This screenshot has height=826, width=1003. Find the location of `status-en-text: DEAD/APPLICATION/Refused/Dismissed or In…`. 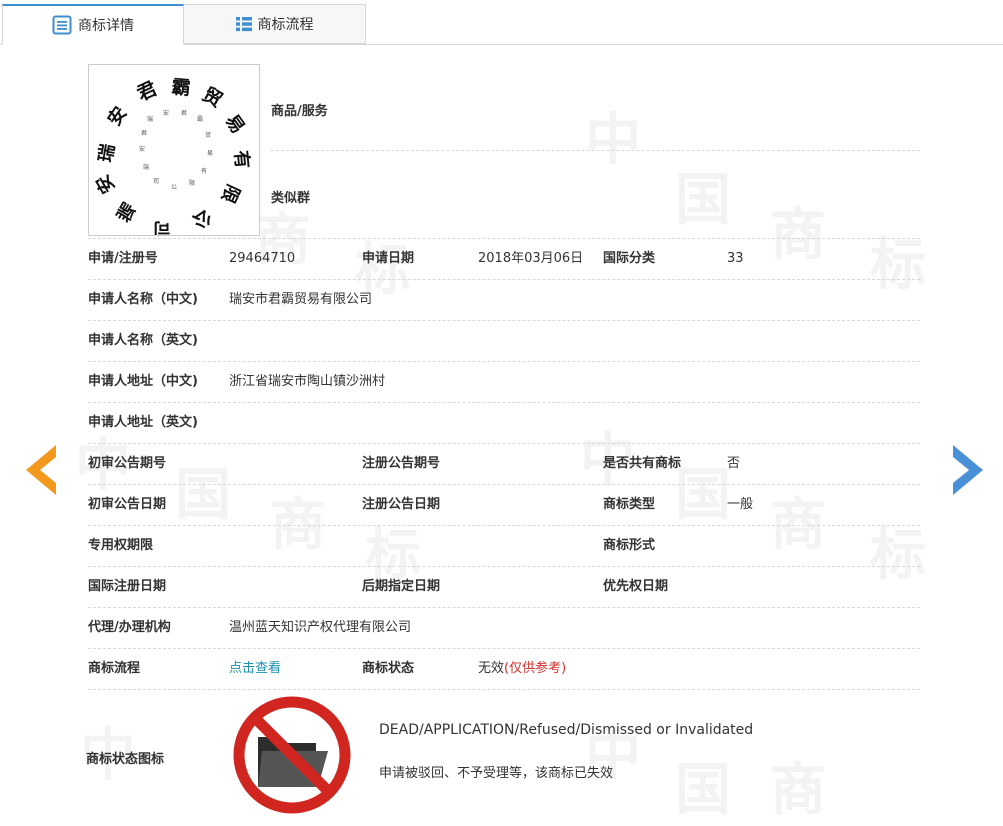

status-en-text: DEAD/APPLICATION/Refused/Dismissed or In… is located at coordinates (566, 730).